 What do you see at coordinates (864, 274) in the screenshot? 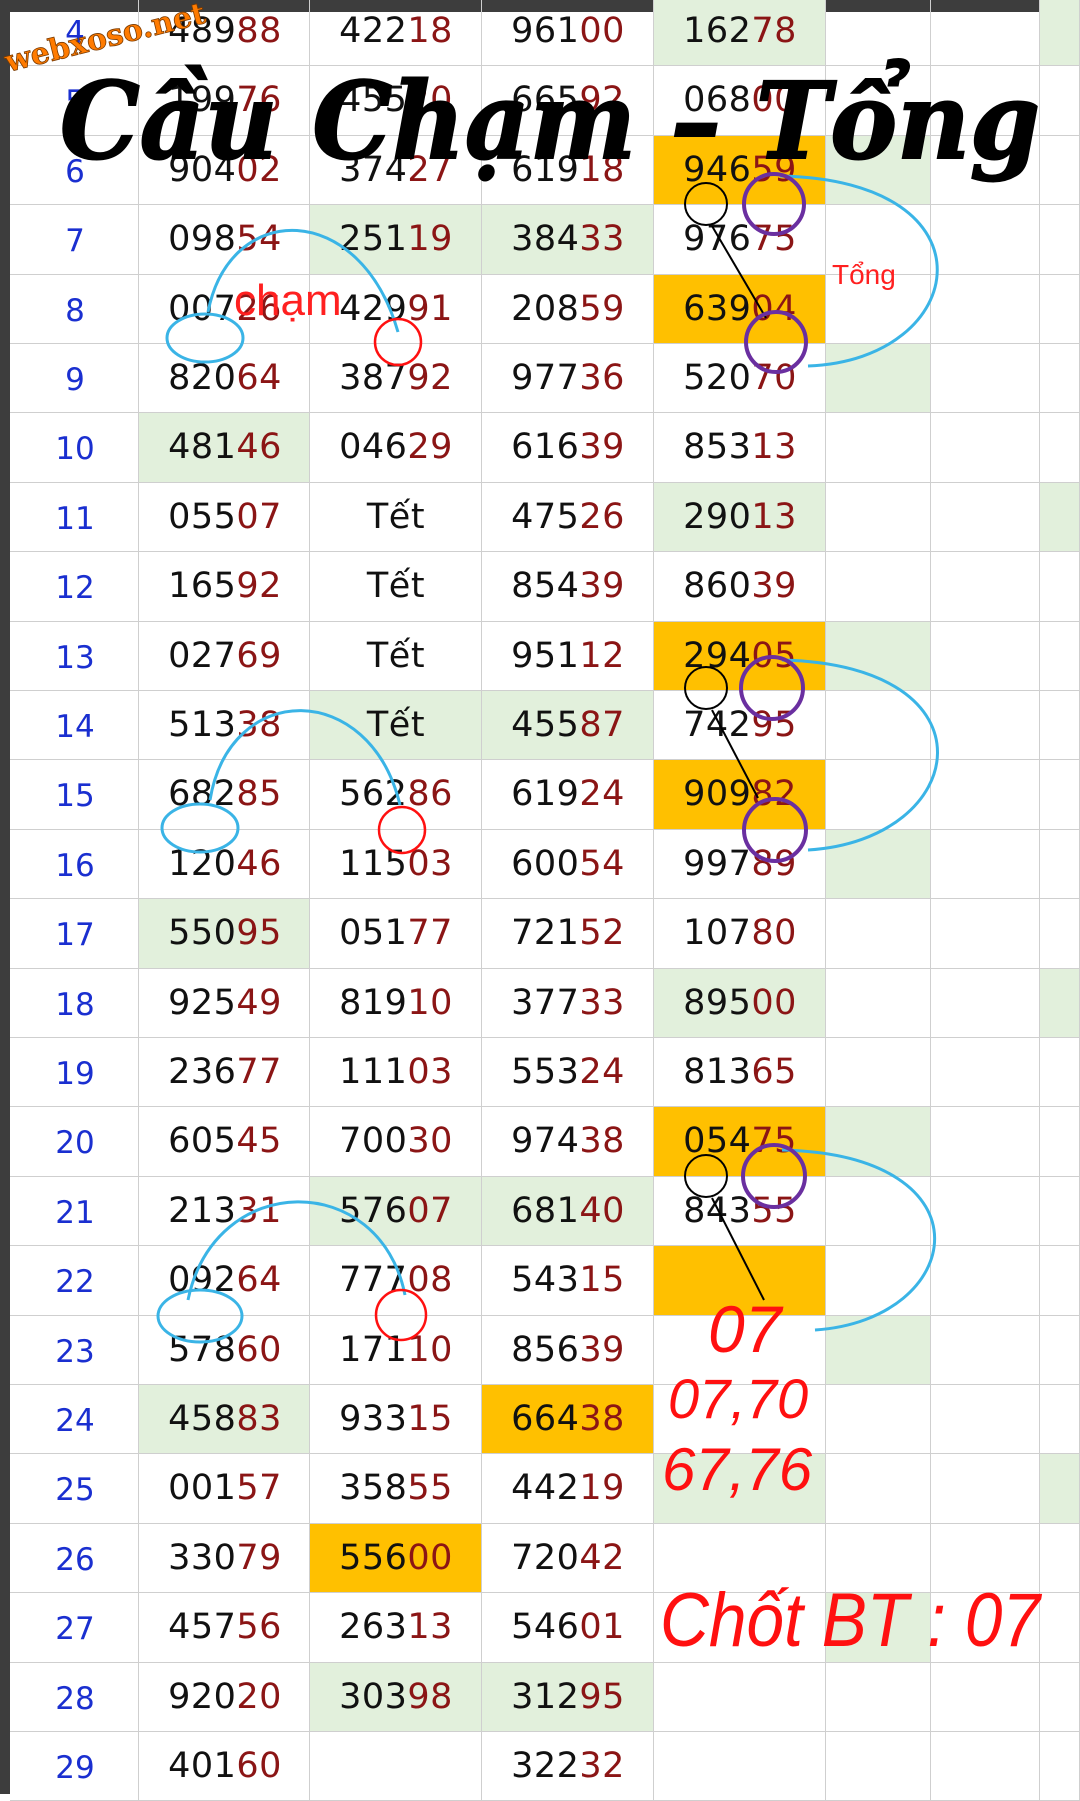
I see `tong-label: Tổng` at bounding box center [864, 274].